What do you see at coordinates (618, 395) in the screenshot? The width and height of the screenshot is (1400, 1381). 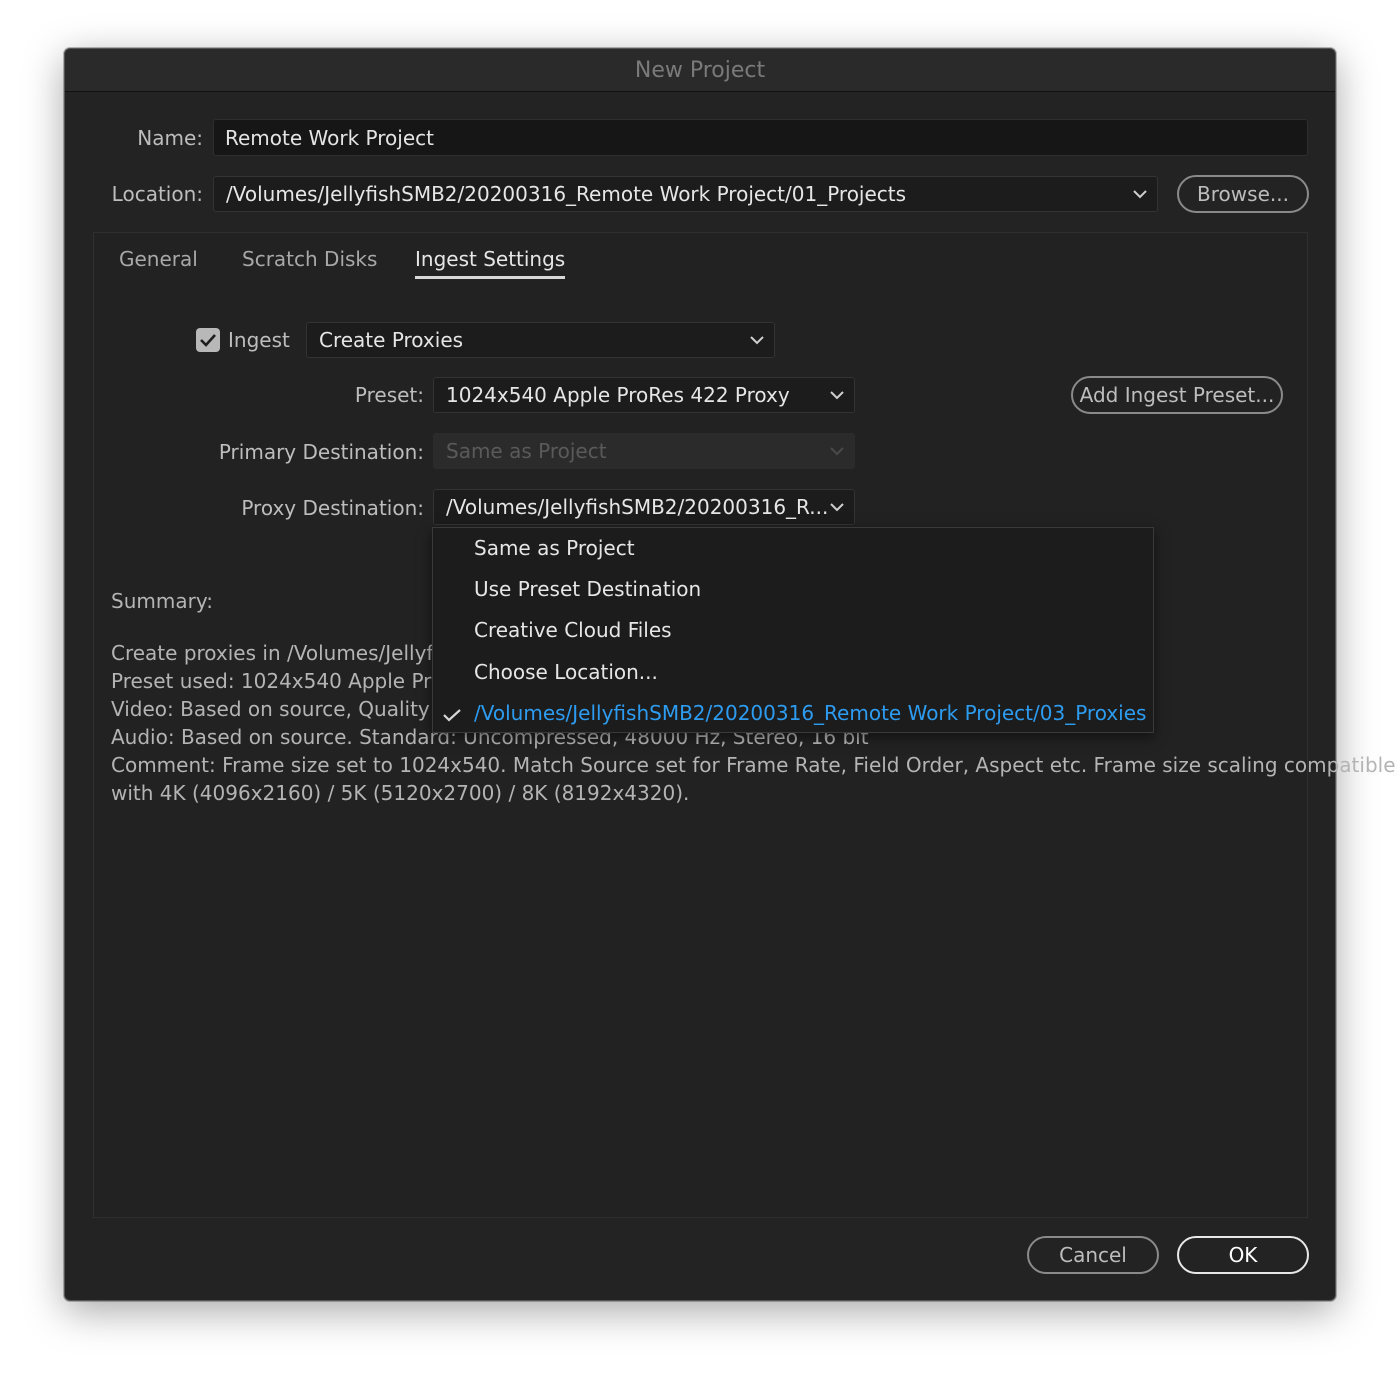 I see `preset-value: 1024x540 Apple ProRes 422 Proxy` at bounding box center [618, 395].